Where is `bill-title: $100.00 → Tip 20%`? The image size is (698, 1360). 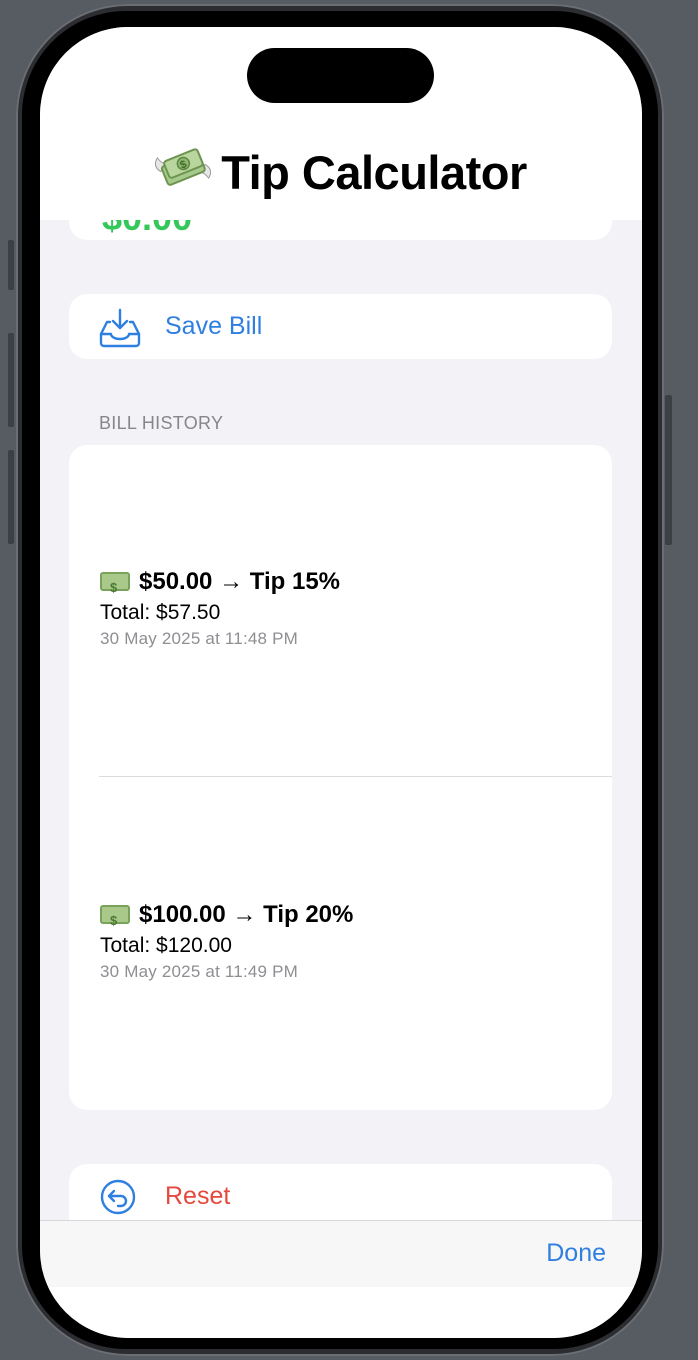
bill-title: $100.00 → Tip 20% is located at coordinates (350, 918).